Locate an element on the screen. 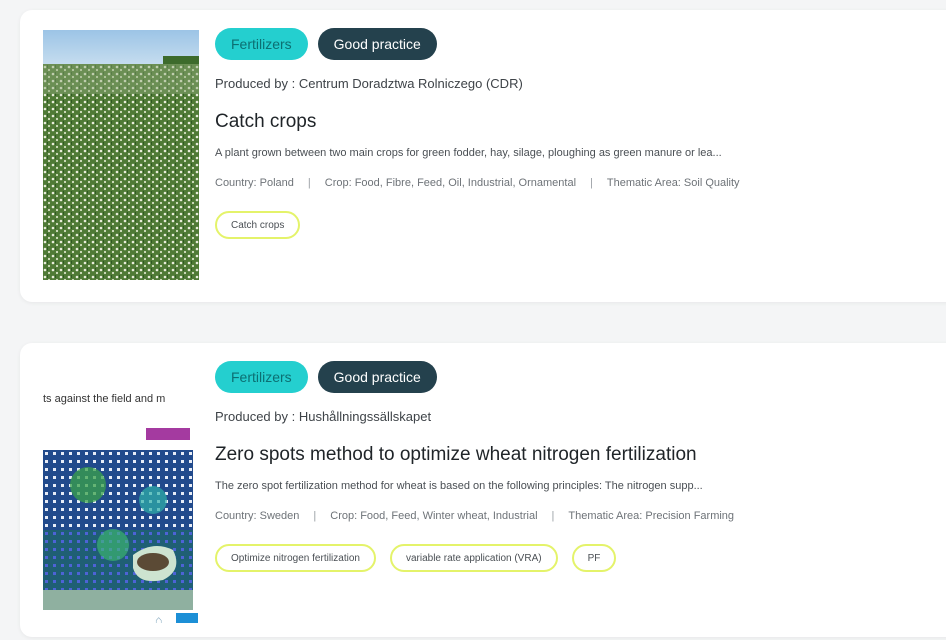  tag-pill: Optimize nitrogen fertilization is located at coordinates (295, 558).